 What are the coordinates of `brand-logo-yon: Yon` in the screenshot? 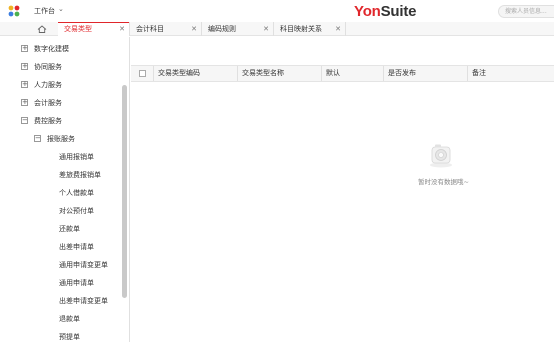 It's located at (367, 11).